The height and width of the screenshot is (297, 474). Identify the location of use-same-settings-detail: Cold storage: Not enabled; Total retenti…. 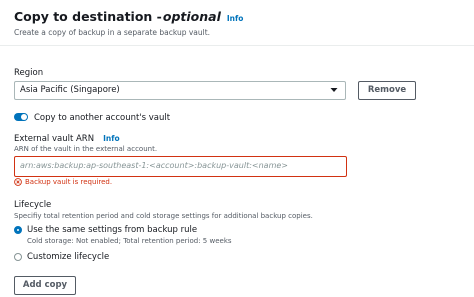
(129, 241).